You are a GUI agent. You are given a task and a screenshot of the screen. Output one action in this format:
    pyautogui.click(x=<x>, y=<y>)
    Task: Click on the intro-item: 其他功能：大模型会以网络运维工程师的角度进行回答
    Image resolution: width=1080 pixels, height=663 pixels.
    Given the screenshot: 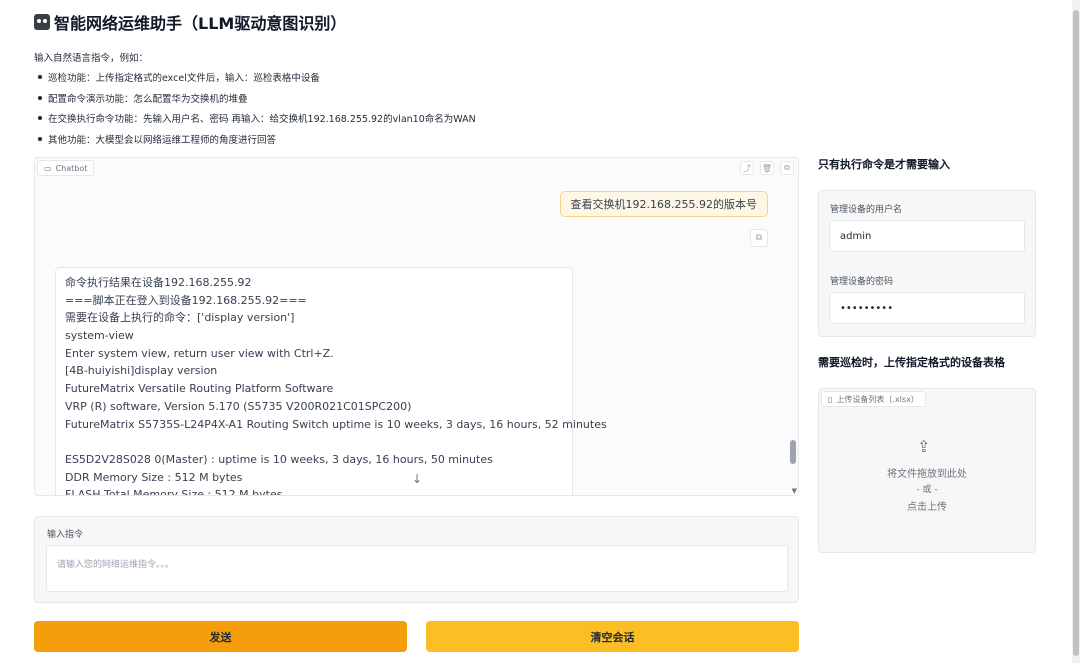 What is the action you would take?
    pyautogui.click(x=255, y=139)
    